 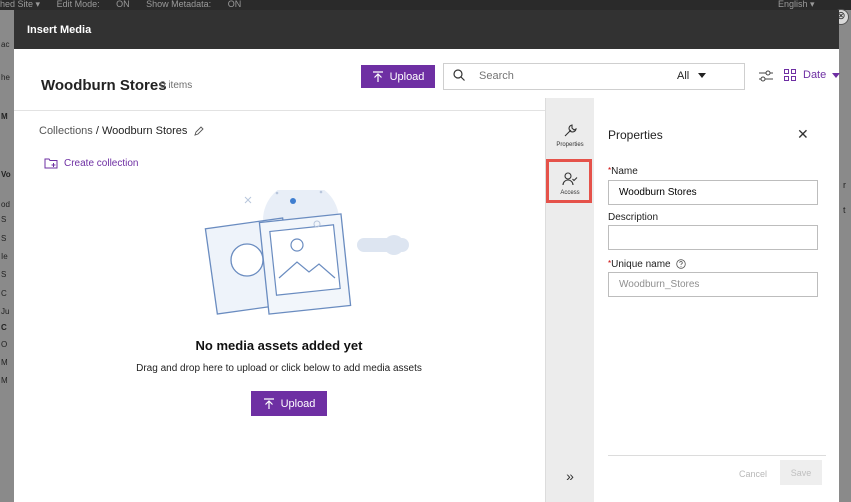 I want to click on bg-fragment: od, so click(x=5, y=204).